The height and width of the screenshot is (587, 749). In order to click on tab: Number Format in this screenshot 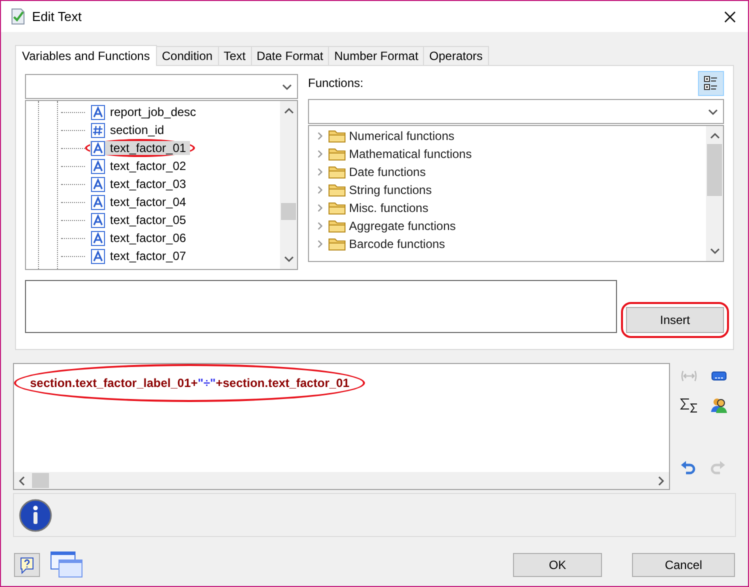, I will do `click(376, 55)`.